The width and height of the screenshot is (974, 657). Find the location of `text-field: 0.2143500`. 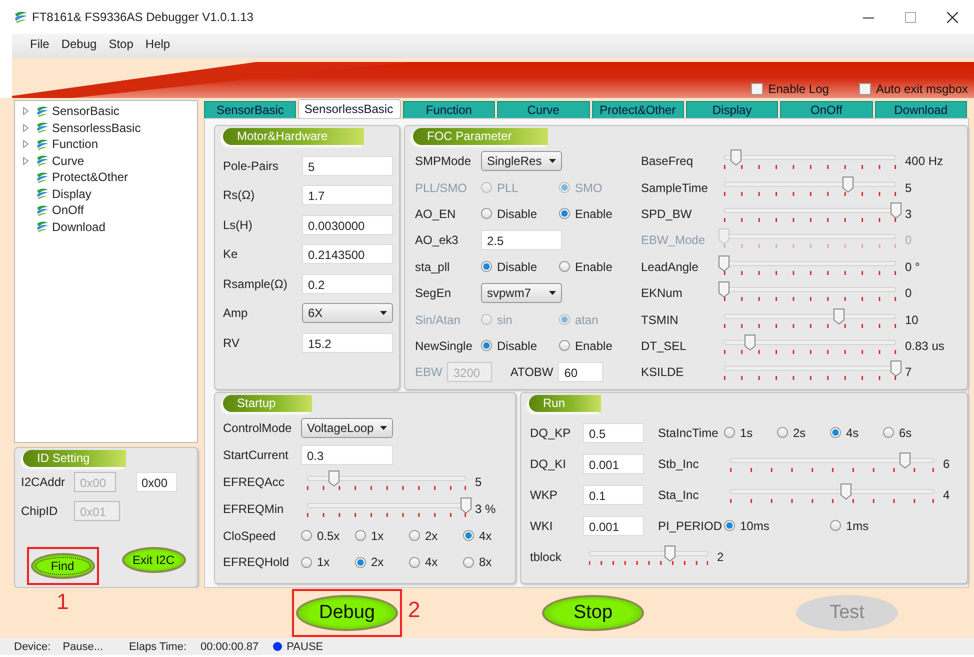

text-field: 0.2143500 is located at coordinates (347, 254).